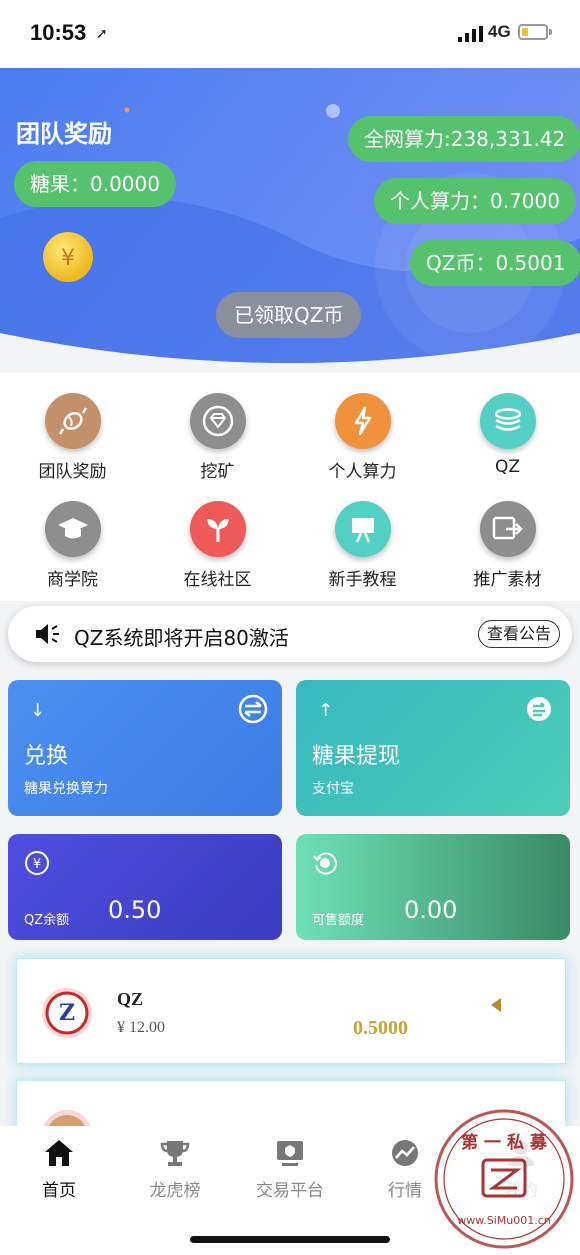 This screenshot has height=1255, width=580. What do you see at coordinates (66, 789) in the screenshot?
I see `exchange-subtitle: 糖果兑换算力` at bounding box center [66, 789].